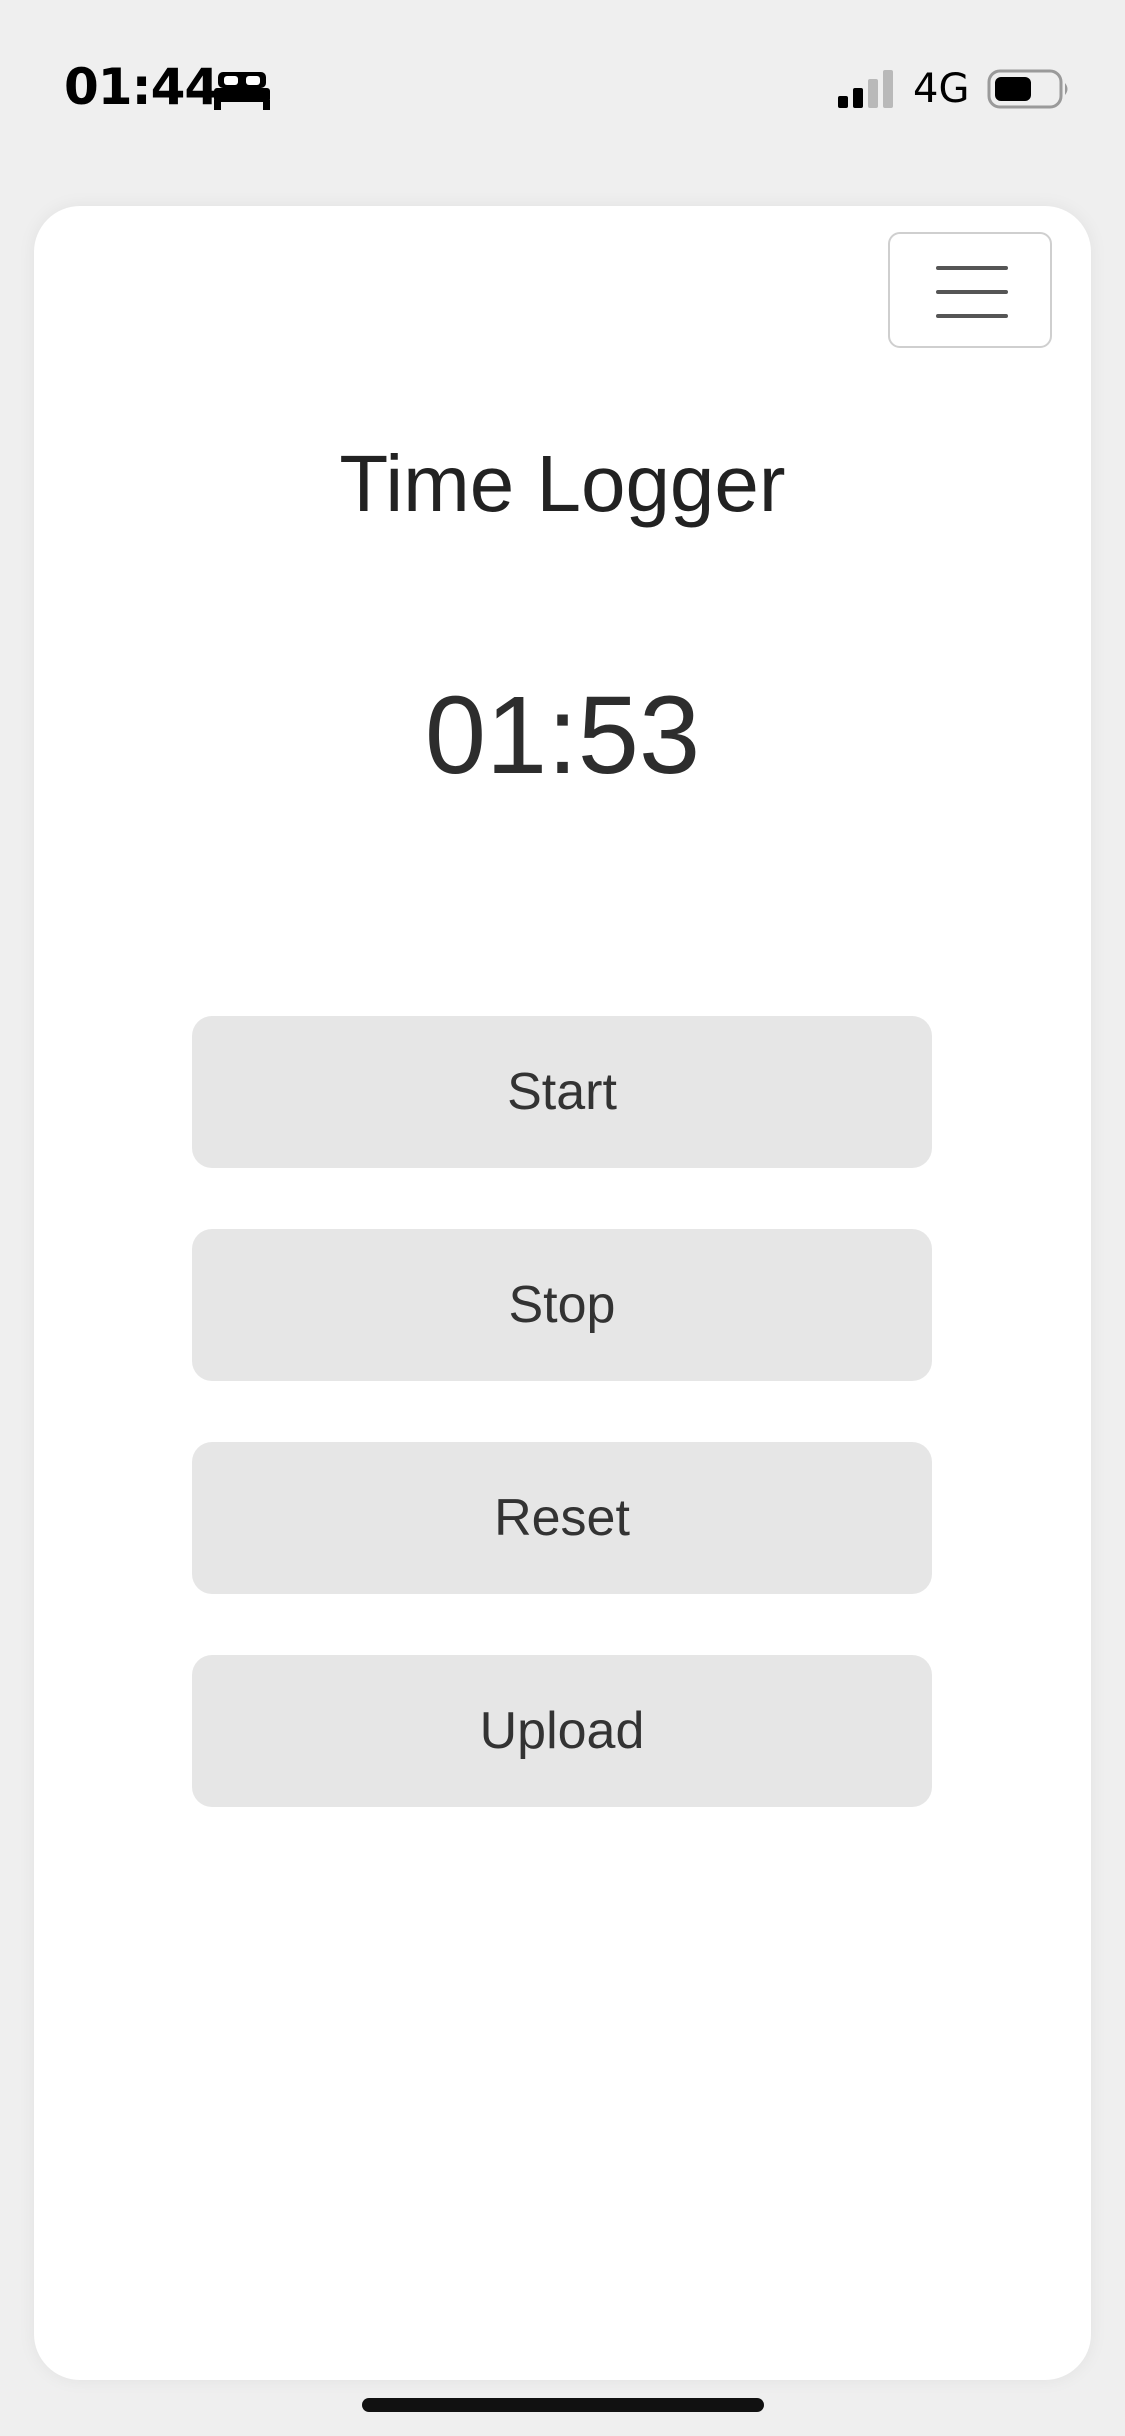 The image size is (1125, 2436). What do you see at coordinates (1027, 89) in the screenshot?
I see `battery-icon` at bounding box center [1027, 89].